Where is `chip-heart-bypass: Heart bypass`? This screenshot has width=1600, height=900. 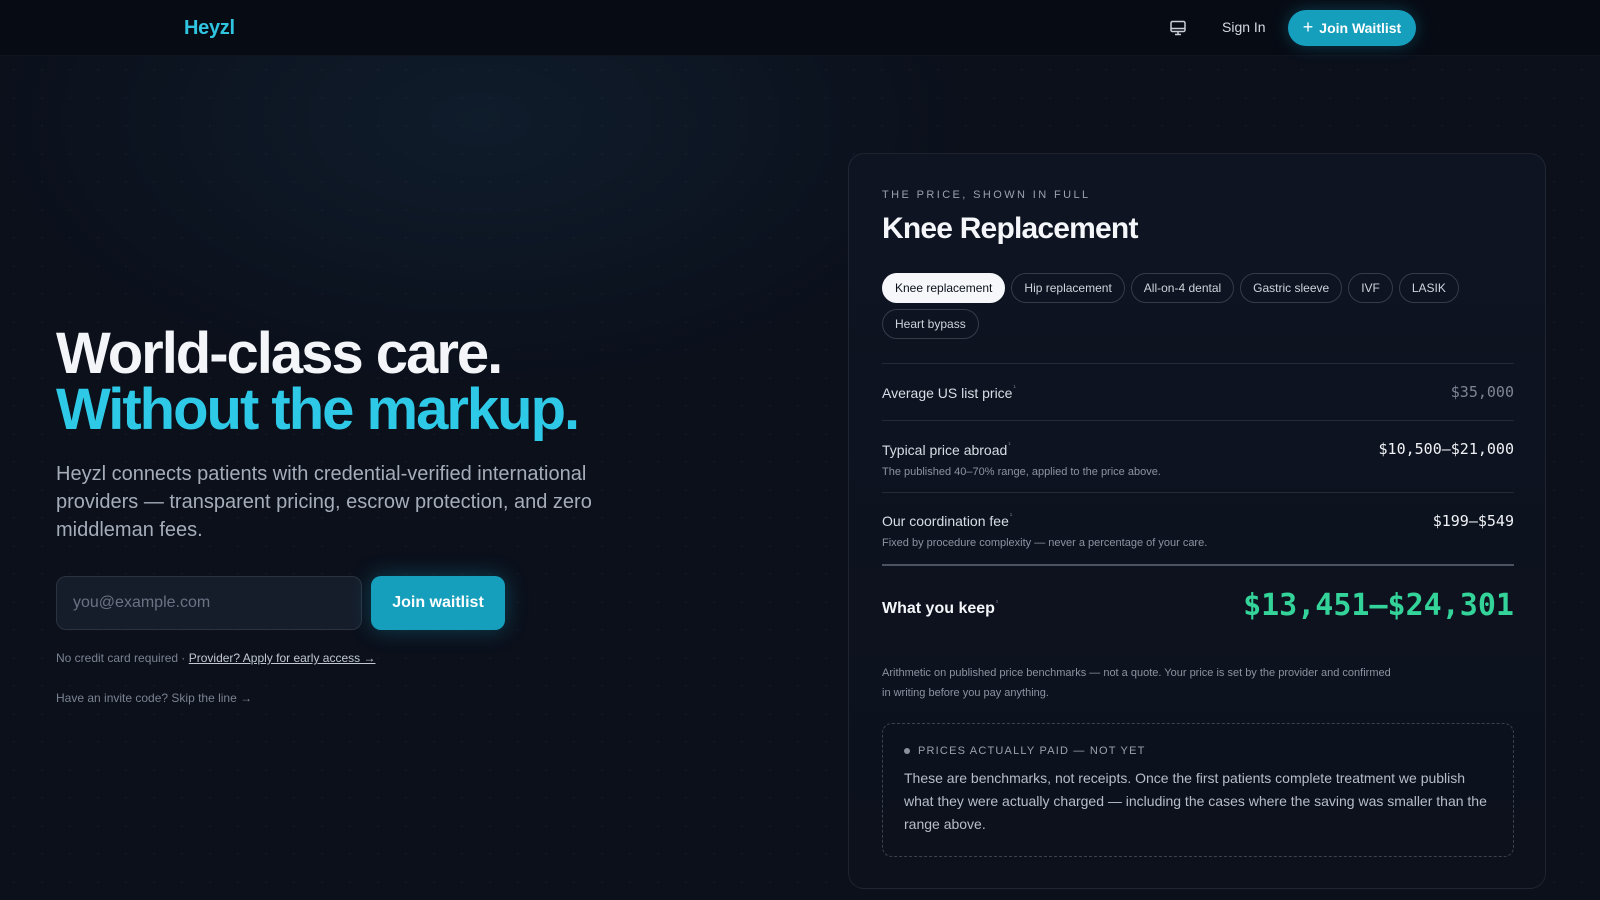 chip-heart-bypass: Heart bypass is located at coordinates (930, 324).